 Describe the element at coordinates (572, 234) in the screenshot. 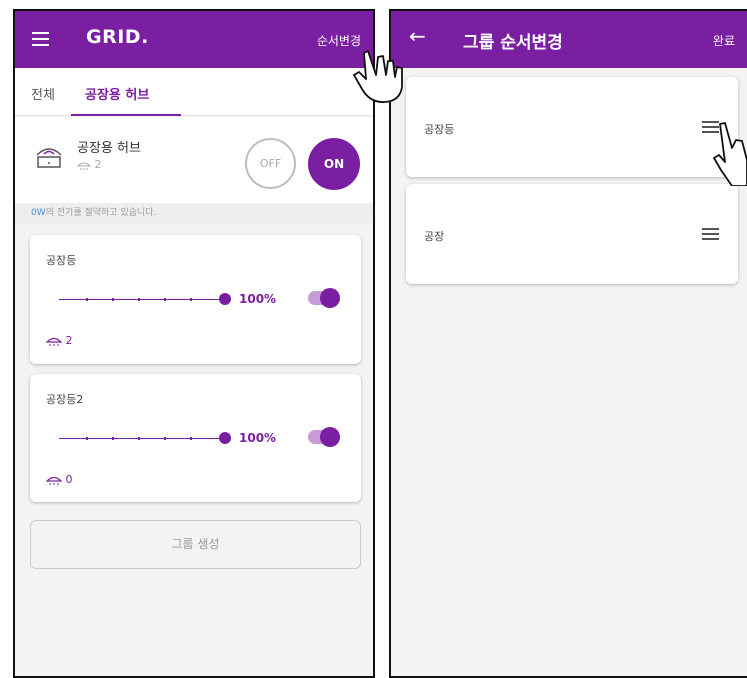

I see `reorder-item: 공장` at that location.